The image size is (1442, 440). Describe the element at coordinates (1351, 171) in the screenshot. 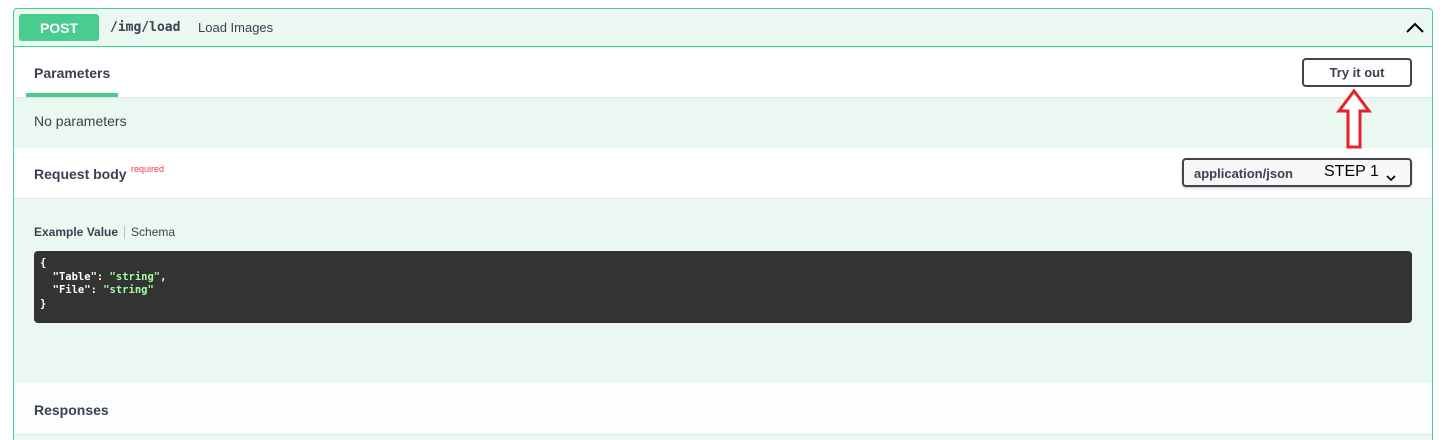

I see `step-annotation: STEP 1` at that location.